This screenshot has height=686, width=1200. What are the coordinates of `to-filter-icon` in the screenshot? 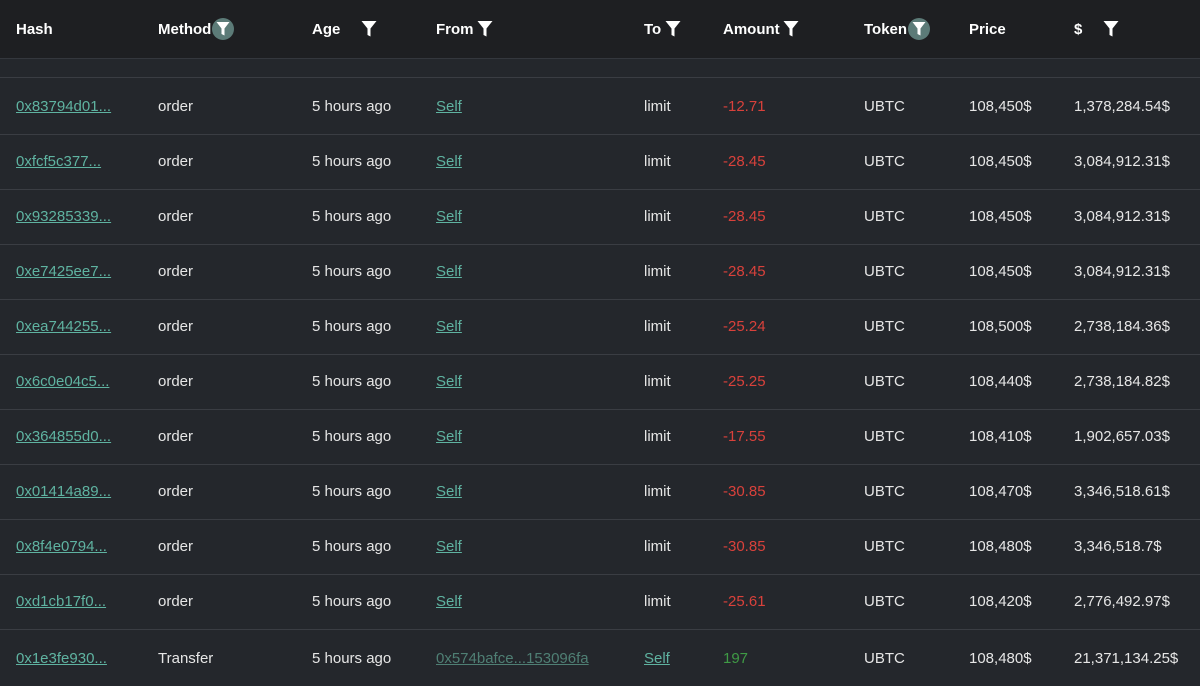 It's located at (673, 29).